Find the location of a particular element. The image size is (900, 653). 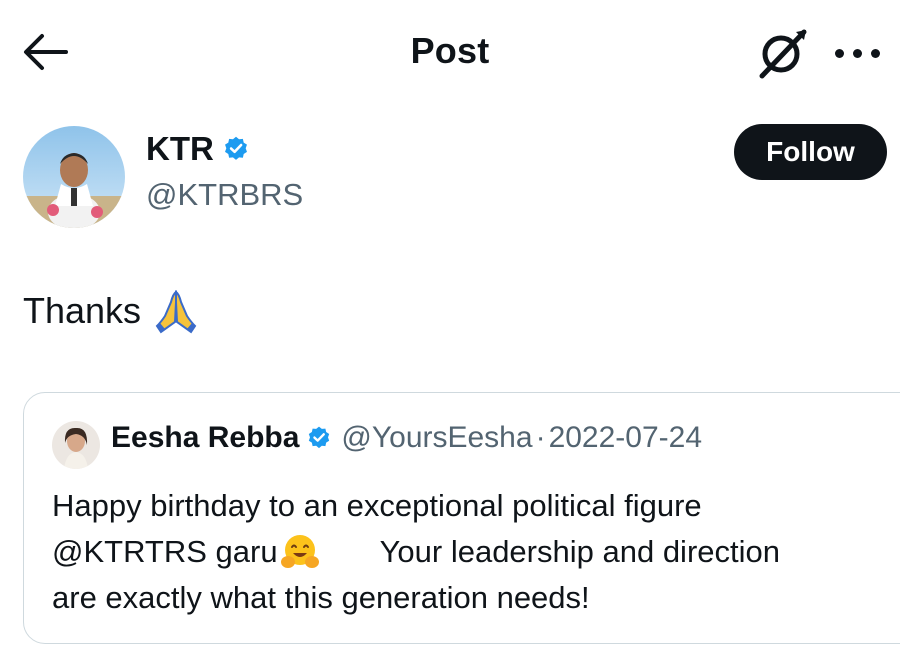

quoted-date: 2022-07-24 is located at coordinates (625, 437).